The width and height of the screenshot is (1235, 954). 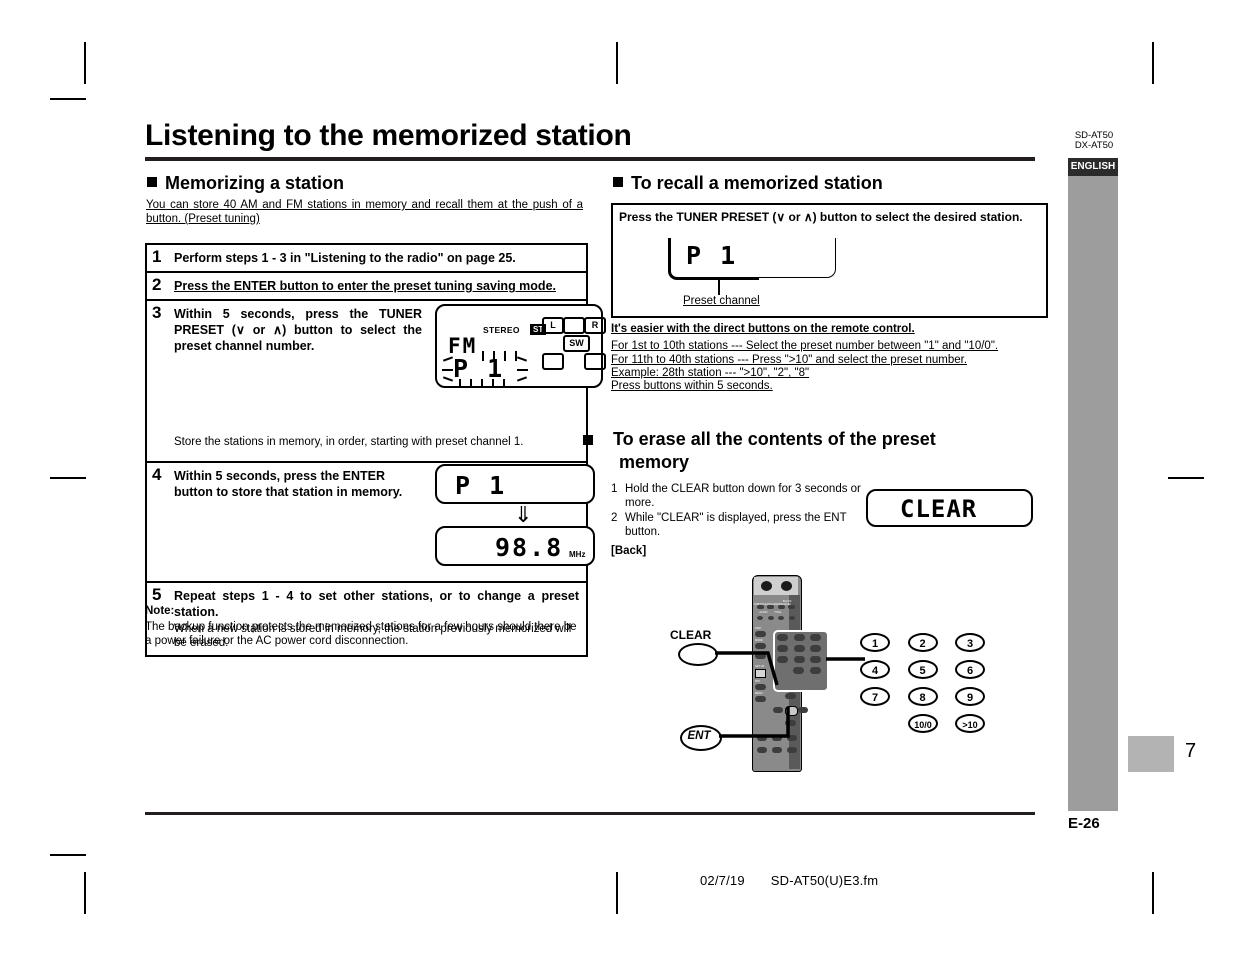 I want to click on lcd-display-step4-frequency: 98.8 MHz, so click(x=515, y=546).